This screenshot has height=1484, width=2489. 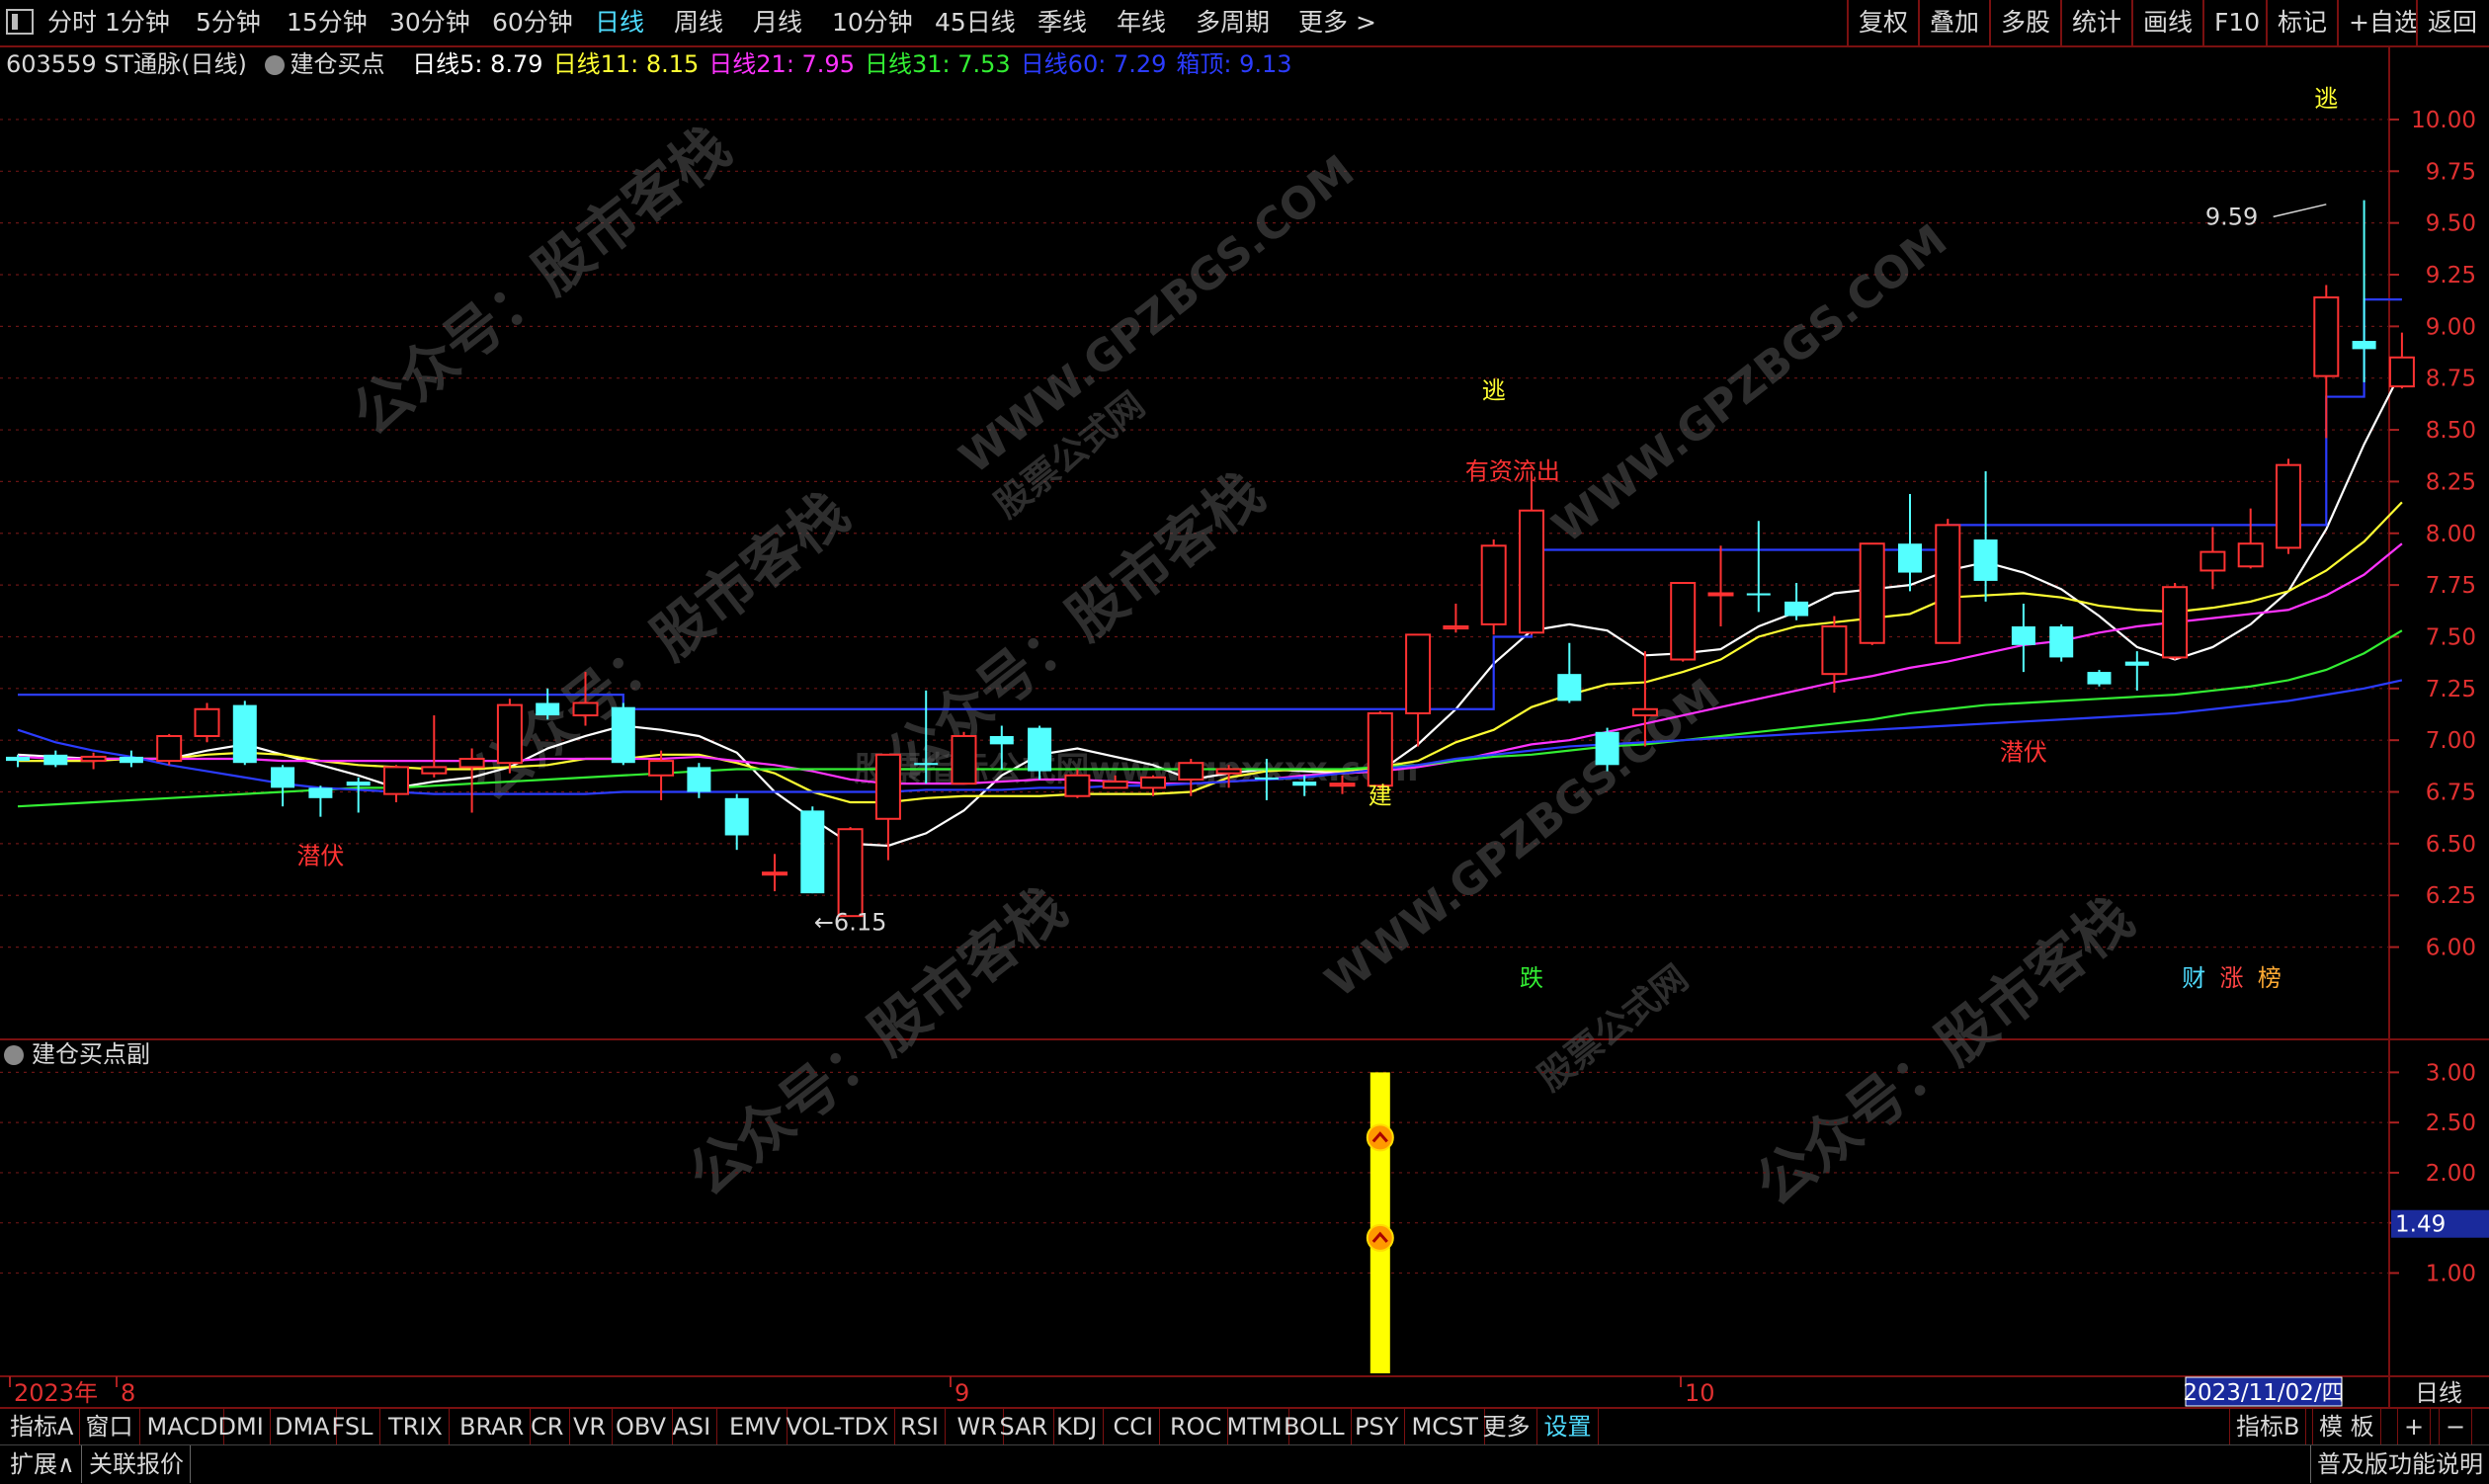 I want to click on indicator-right-button: 指标B, so click(x=2268, y=1426).